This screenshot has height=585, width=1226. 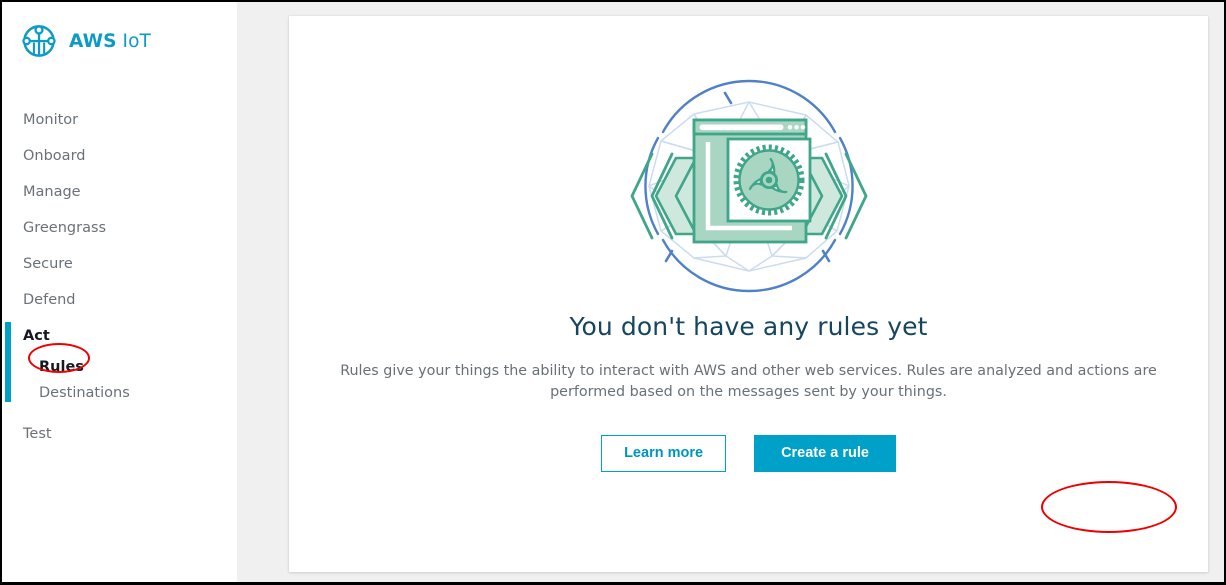 What do you see at coordinates (133, 41) in the screenshot?
I see `brand-name-light: IoT` at bounding box center [133, 41].